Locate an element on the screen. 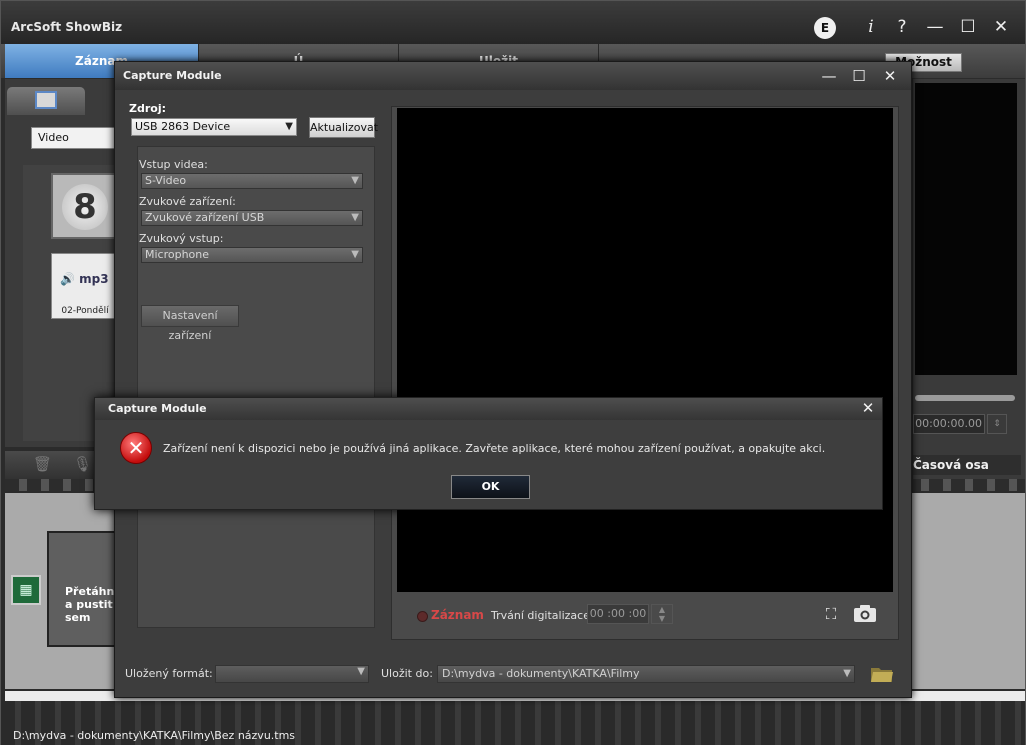 This screenshot has height=745, width=1026. countdown-thumbnail: 8 is located at coordinates (84, 206).